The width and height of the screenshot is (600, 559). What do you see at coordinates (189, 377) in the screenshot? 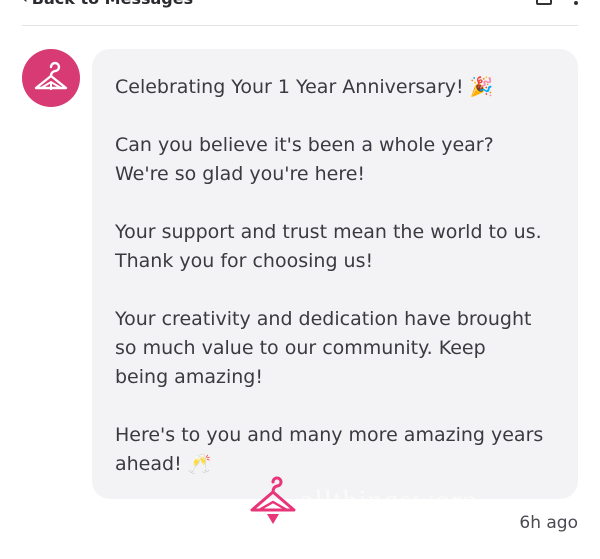
I see `message-line: being amazing!` at bounding box center [189, 377].